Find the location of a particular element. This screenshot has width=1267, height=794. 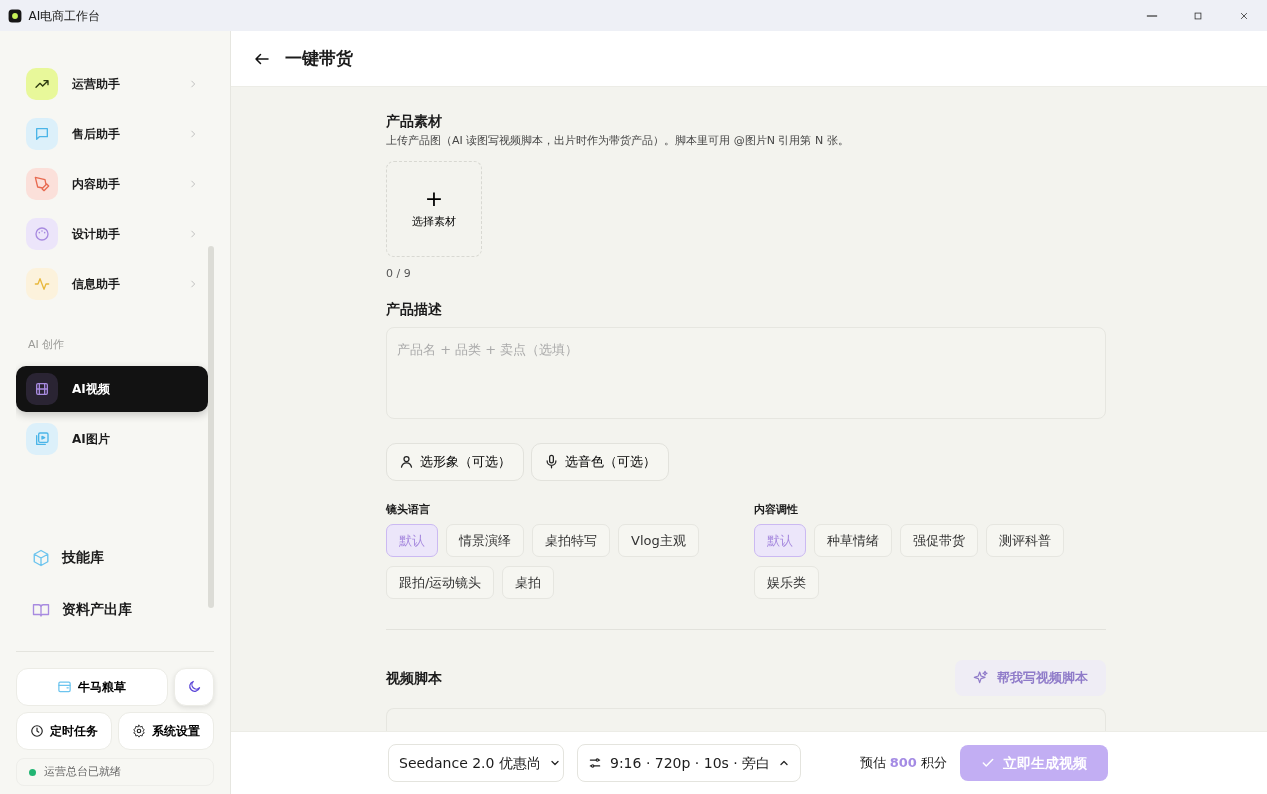

wallet-icon is located at coordinates (65, 686).